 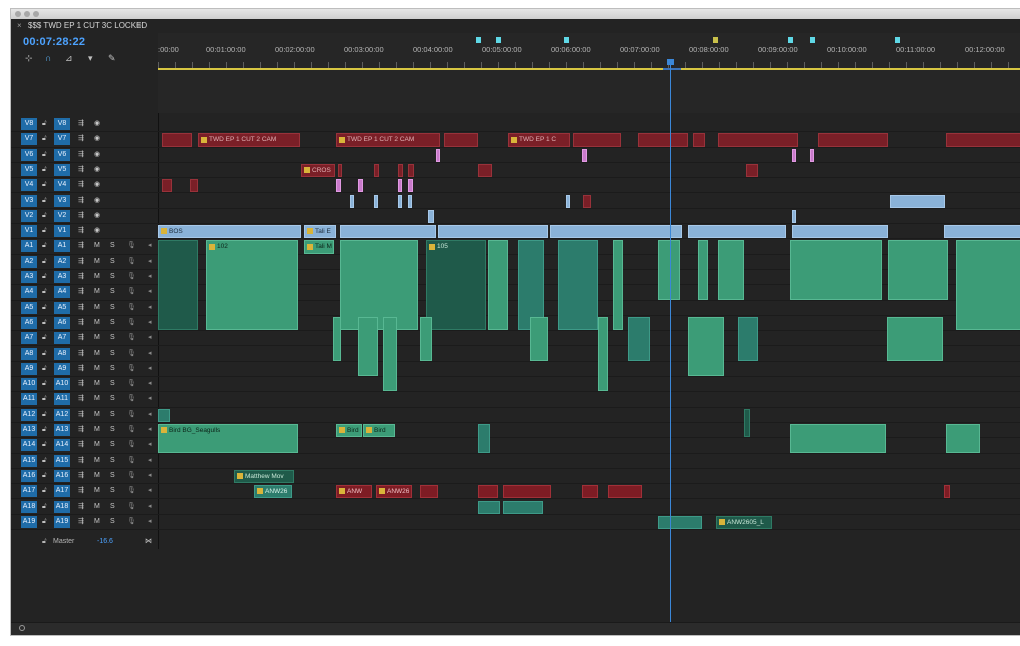 What do you see at coordinates (27, 14) in the screenshot?
I see `minimize-window-icon` at bounding box center [27, 14].